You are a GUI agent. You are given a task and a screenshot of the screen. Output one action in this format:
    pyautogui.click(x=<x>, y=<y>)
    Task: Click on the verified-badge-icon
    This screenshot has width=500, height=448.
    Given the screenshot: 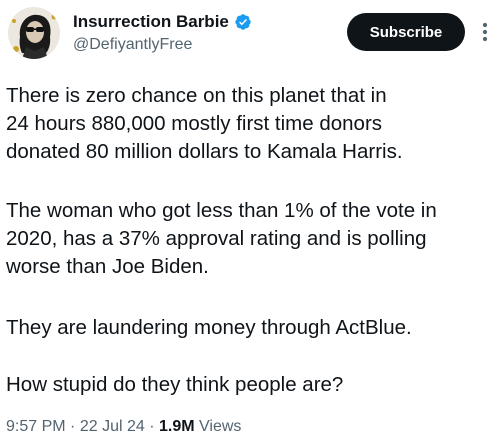 What is the action you would take?
    pyautogui.click(x=243, y=22)
    